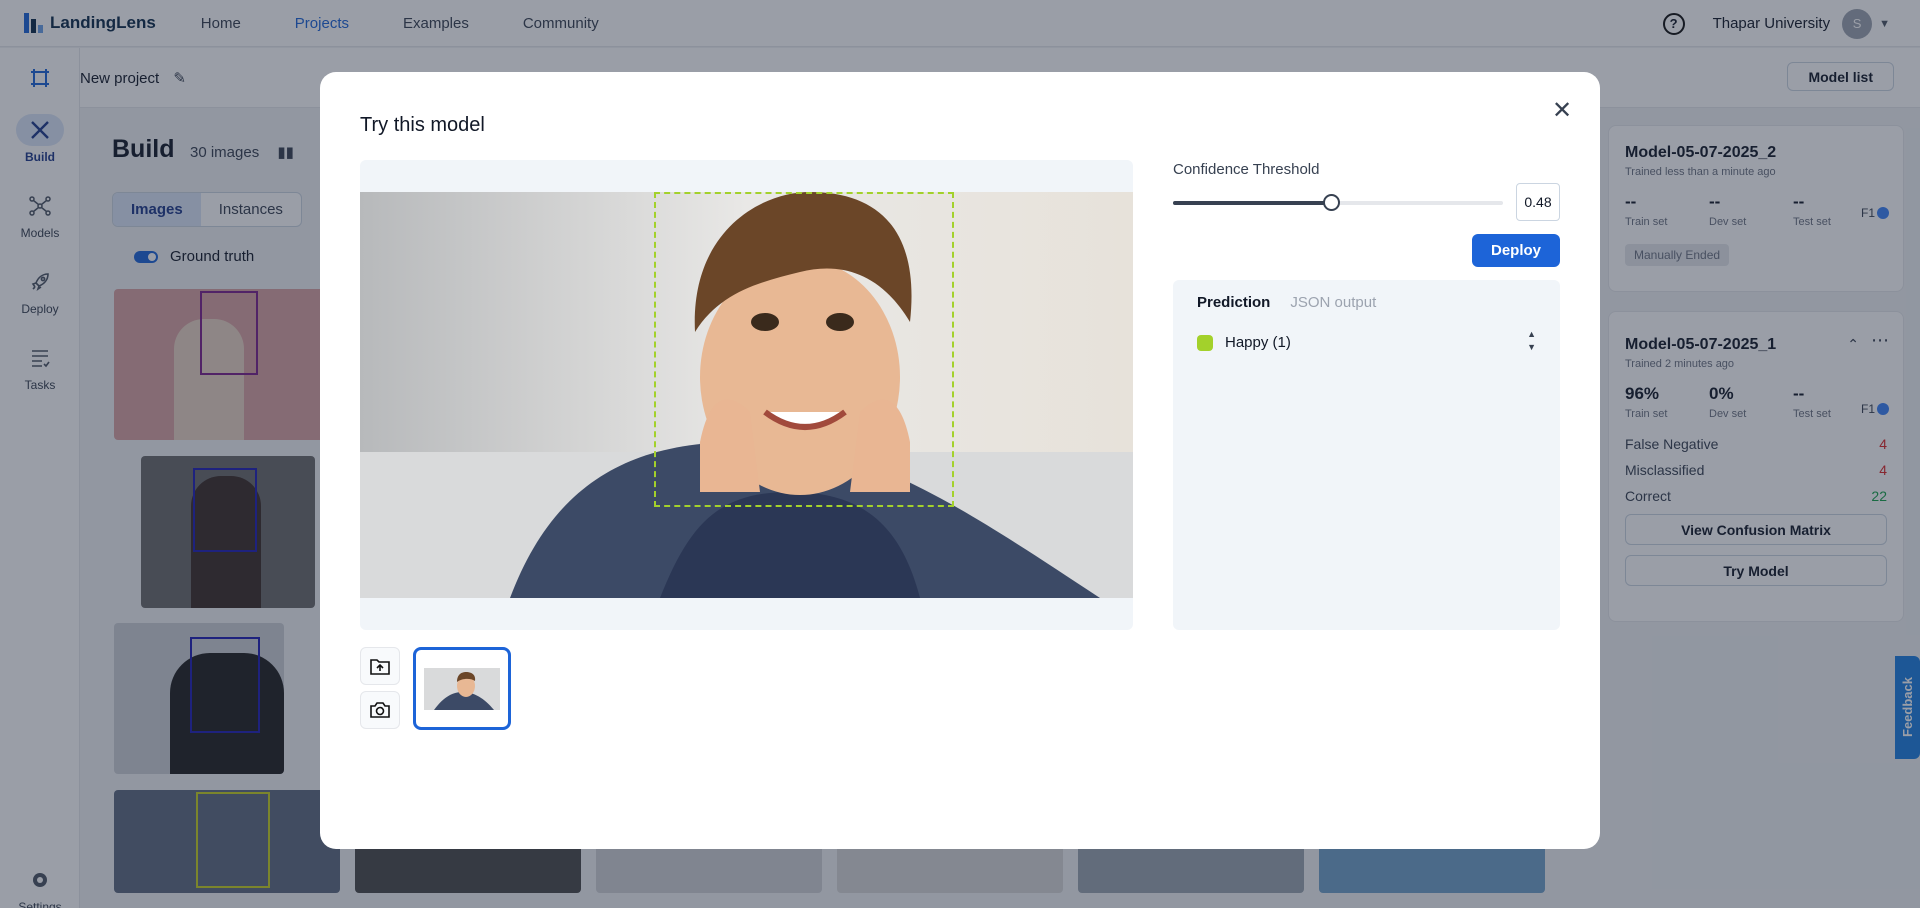  I want to click on slider-handle, so click(1332, 202).